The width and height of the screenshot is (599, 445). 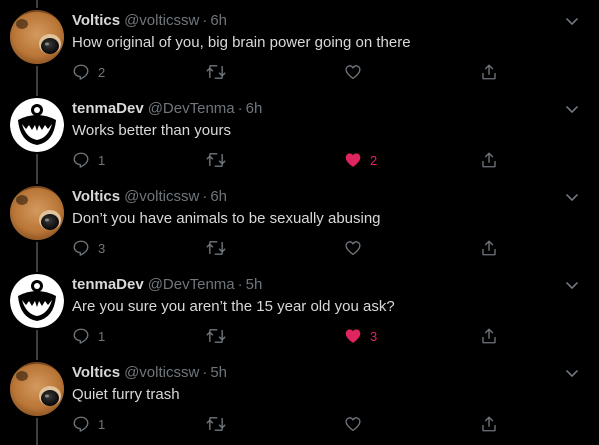 What do you see at coordinates (151, 130) in the screenshot?
I see `tweet-text: Works better than yours` at bounding box center [151, 130].